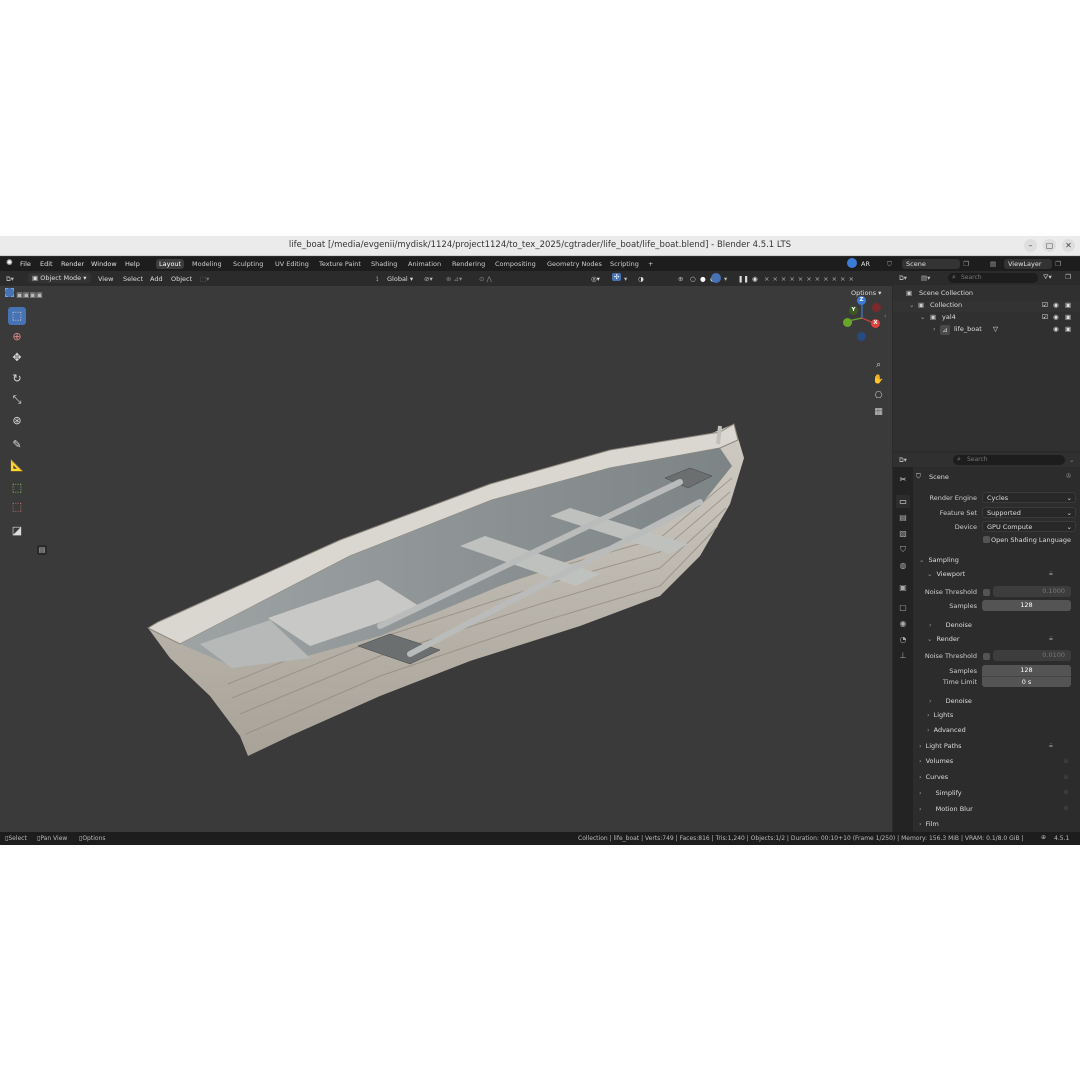 The width and height of the screenshot is (1080, 1080). What do you see at coordinates (940, 792) in the screenshot?
I see `simplify-panel: › Simplify` at bounding box center [940, 792].